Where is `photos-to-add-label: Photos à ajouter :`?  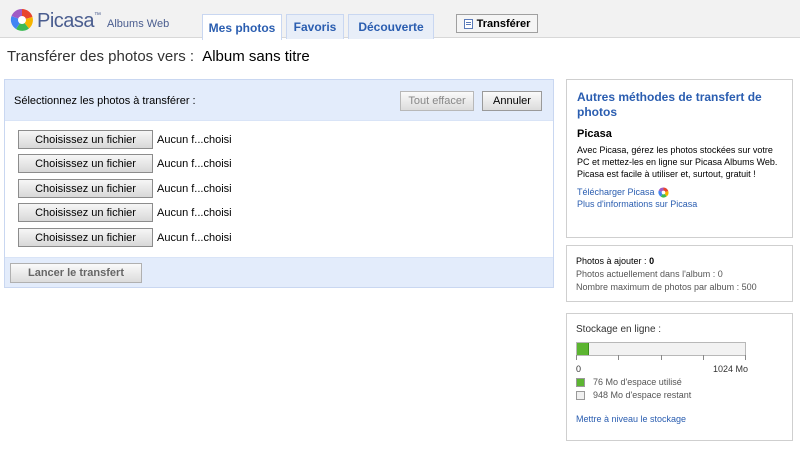 photos-to-add-label: Photos à ajouter : is located at coordinates (611, 261).